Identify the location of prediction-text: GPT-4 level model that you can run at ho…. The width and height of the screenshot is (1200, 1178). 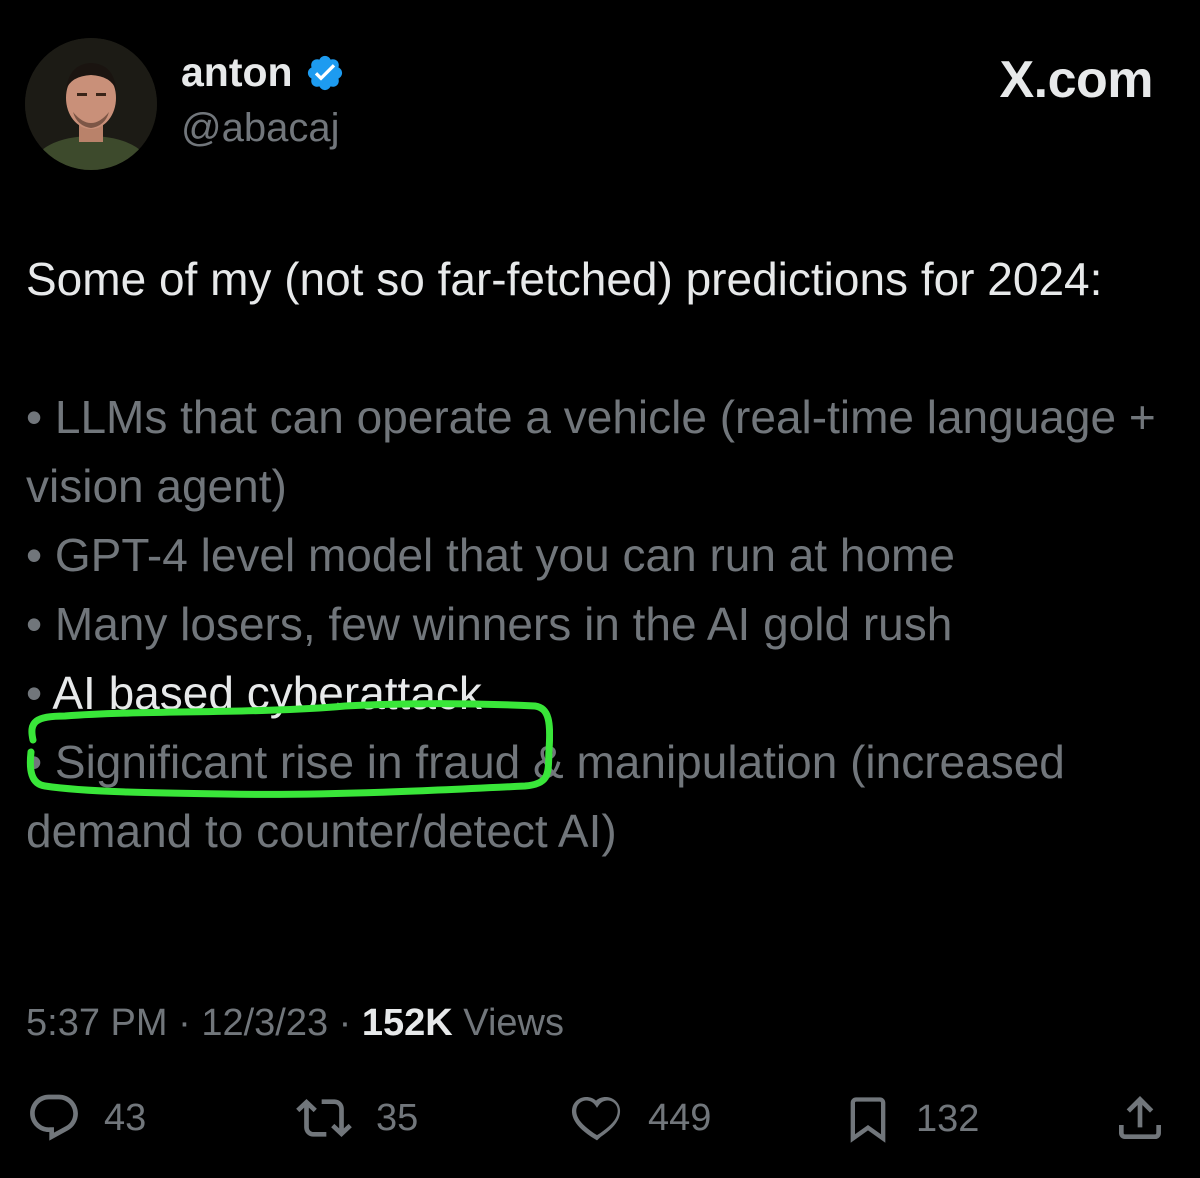
(504, 555).